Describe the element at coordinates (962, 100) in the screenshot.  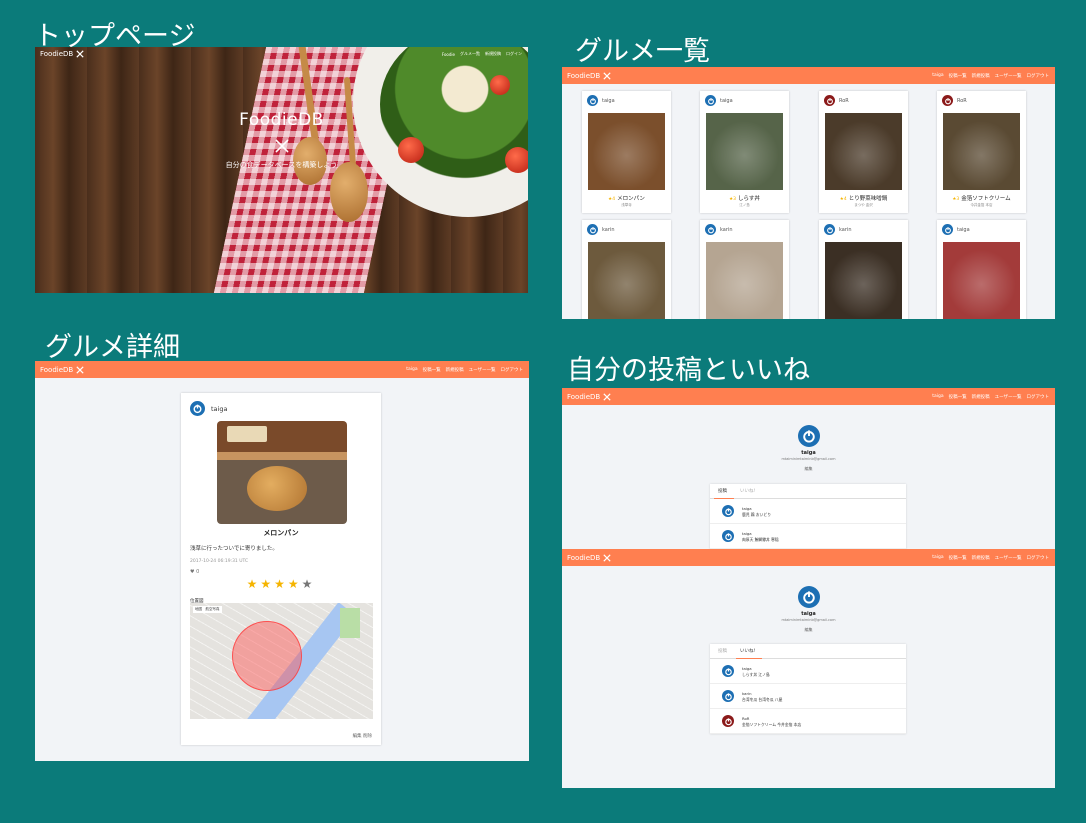
I see `card-username: RoR` at that location.